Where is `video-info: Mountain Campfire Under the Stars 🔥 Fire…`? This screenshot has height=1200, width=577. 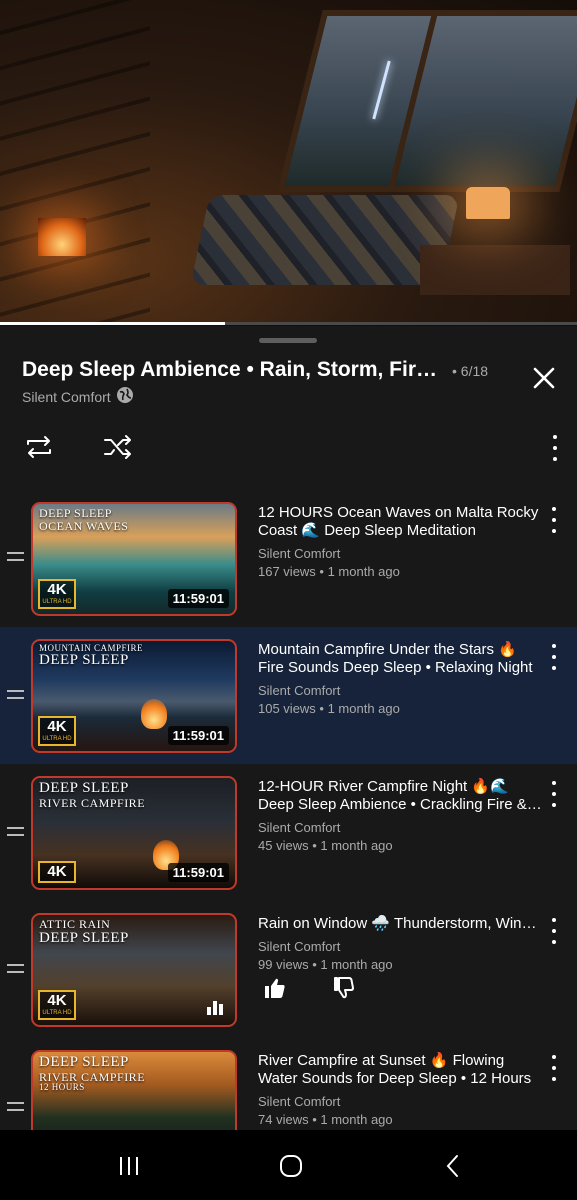 video-info: Mountain Campfire Under the Stars 🔥 Fire… is located at coordinates (400, 679).